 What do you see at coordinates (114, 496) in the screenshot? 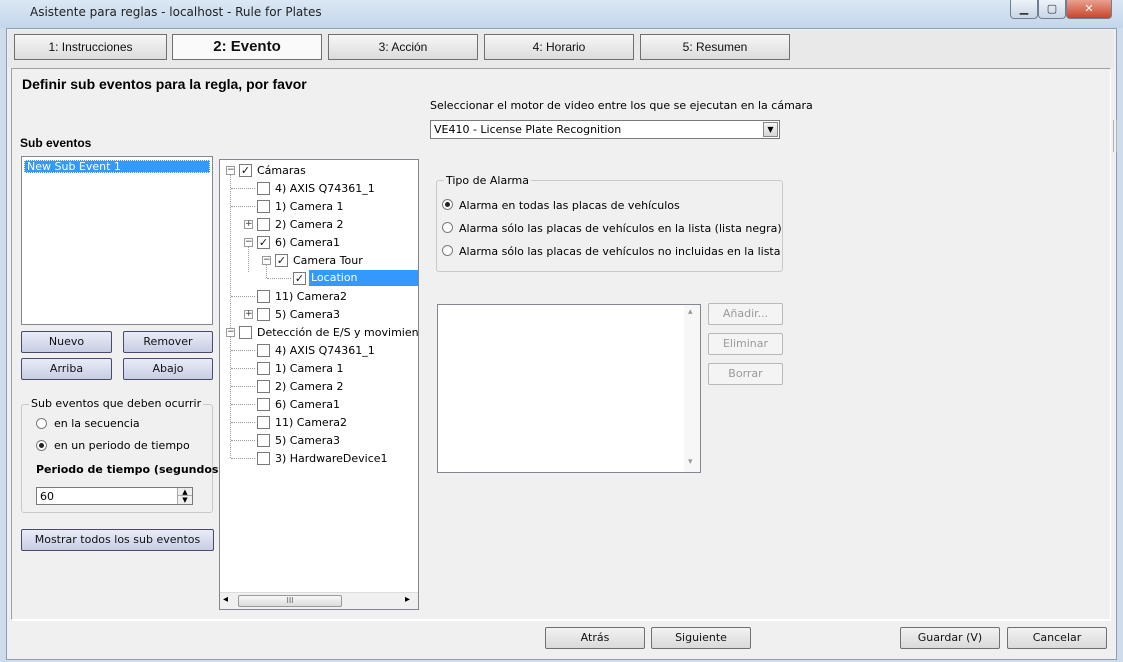
I see `period-stepper: 60 ▲ ▼` at bounding box center [114, 496].